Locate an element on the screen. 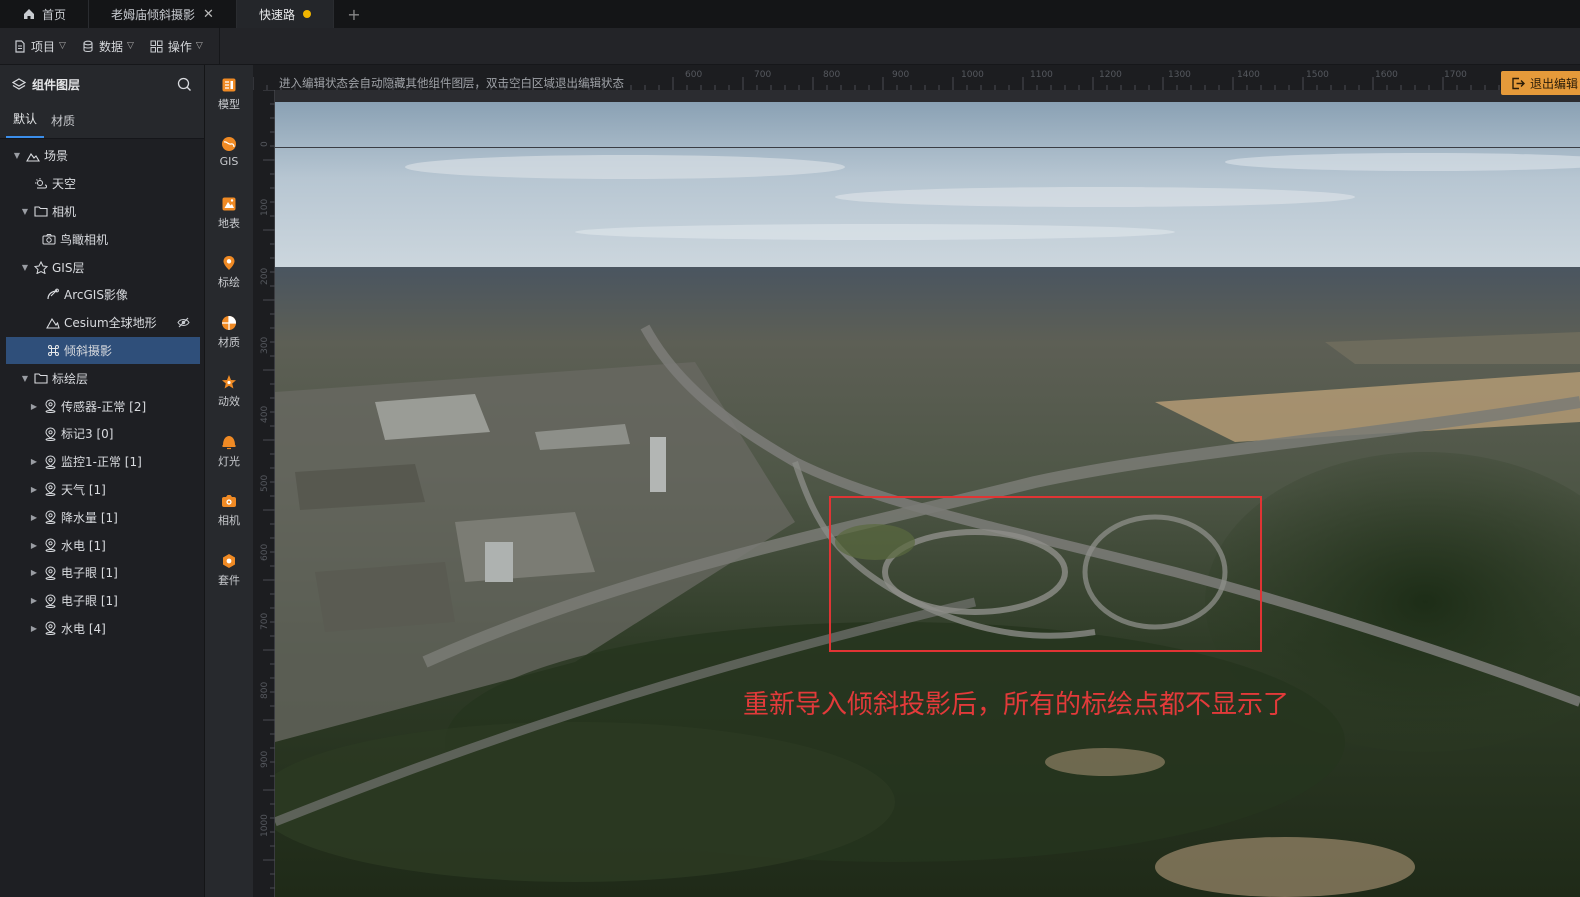 This screenshot has height=897, width=1580. iconbar-light-button: 灯光 is located at coordinates (229, 459).